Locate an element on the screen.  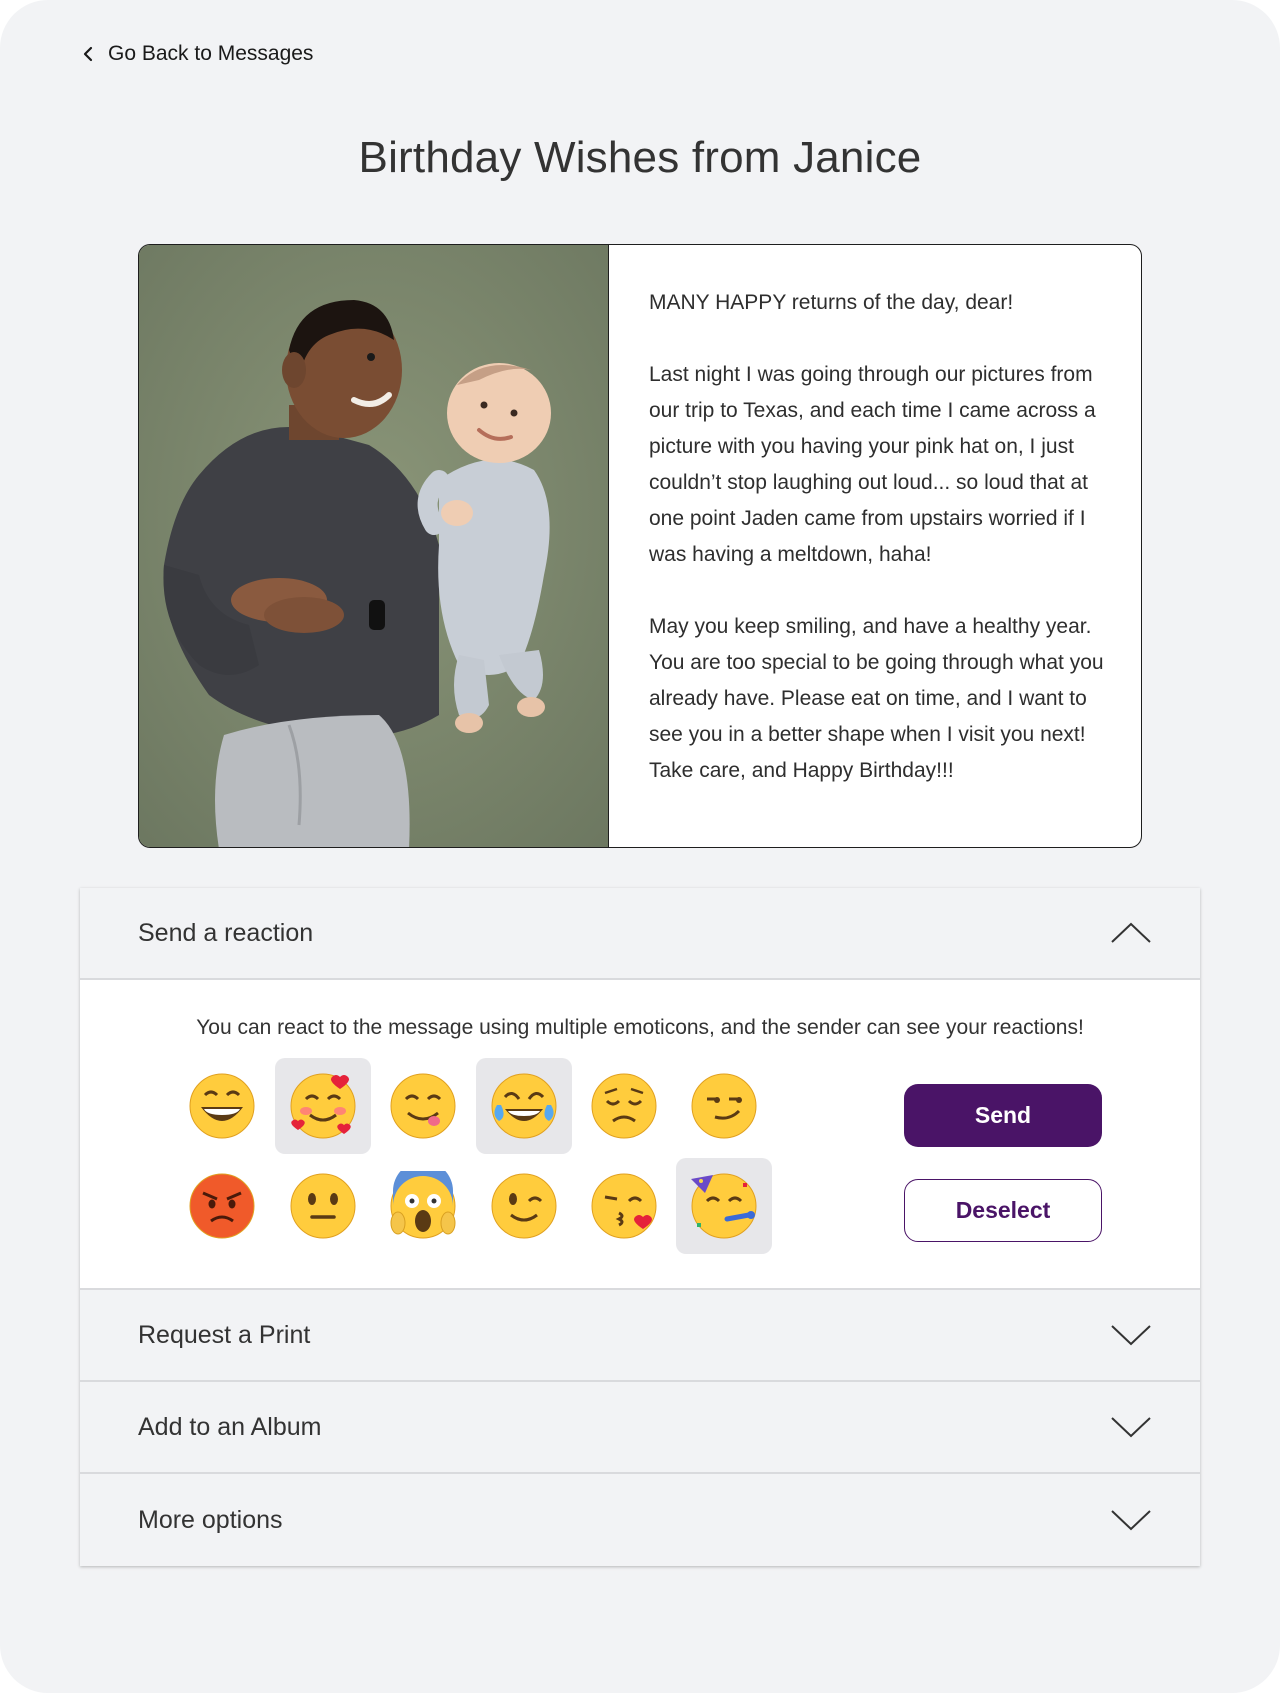
winking-face-icon is located at coordinates (524, 1206).